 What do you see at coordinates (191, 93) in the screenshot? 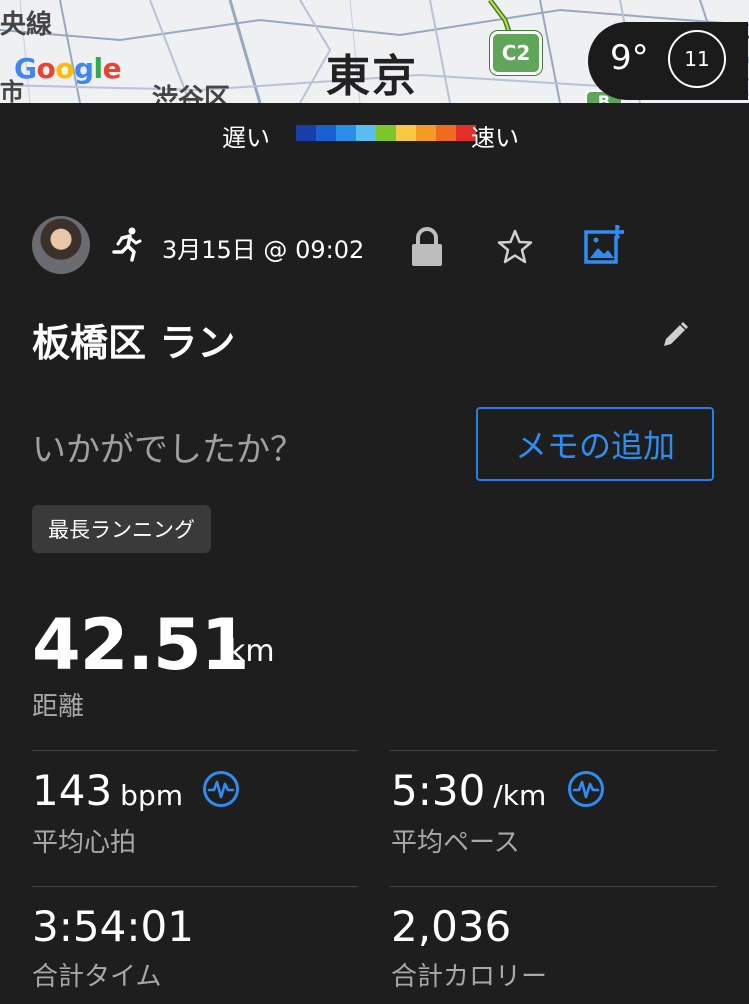
I see `map-label: 渋谷区` at bounding box center [191, 93].